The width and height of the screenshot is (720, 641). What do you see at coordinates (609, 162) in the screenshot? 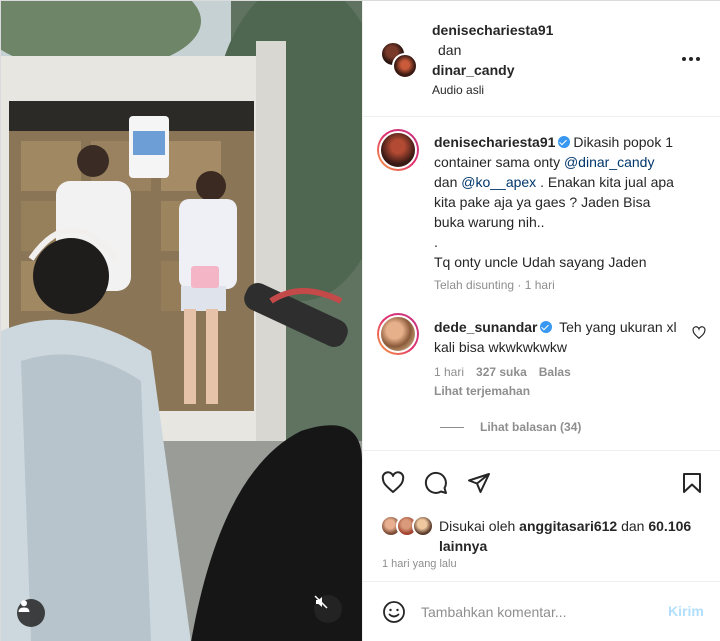
I see `mention-link: @dinar_candy` at bounding box center [609, 162].